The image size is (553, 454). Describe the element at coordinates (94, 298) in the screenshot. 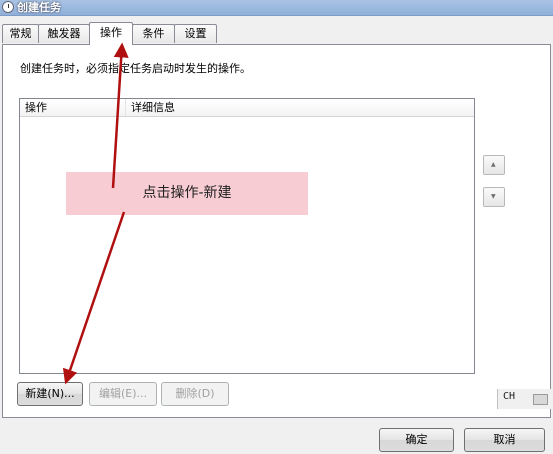

I see `arrow-to-new-button` at that location.